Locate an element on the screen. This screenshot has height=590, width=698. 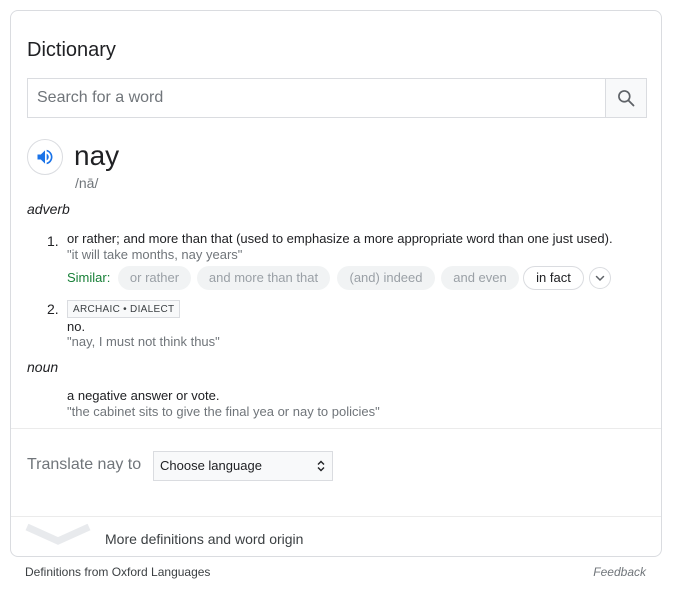
language-select: Choose language is located at coordinates (243, 466).